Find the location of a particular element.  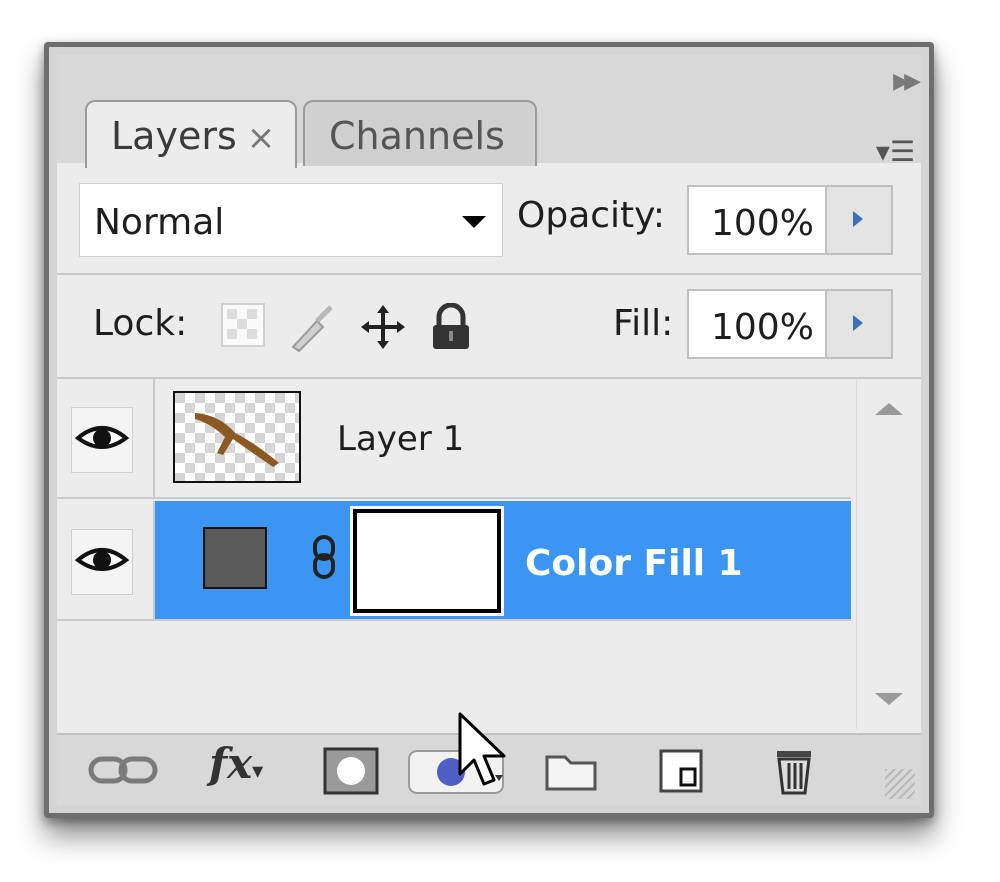

opacity-label: Opacity: is located at coordinates (591, 215).